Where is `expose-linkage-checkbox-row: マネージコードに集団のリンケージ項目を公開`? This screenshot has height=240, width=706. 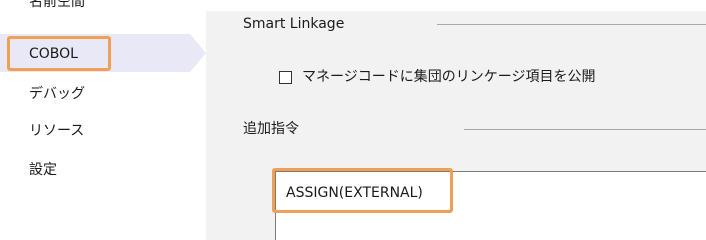 expose-linkage-checkbox-row: マネージコードに集団のリンケージ項目を公開 is located at coordinates (437, 77).